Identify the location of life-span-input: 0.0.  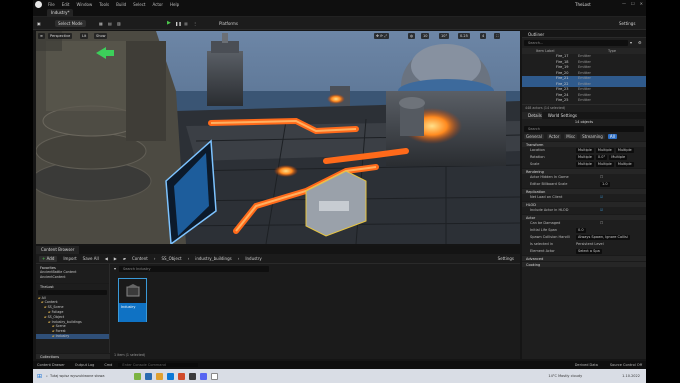
(581, 230).